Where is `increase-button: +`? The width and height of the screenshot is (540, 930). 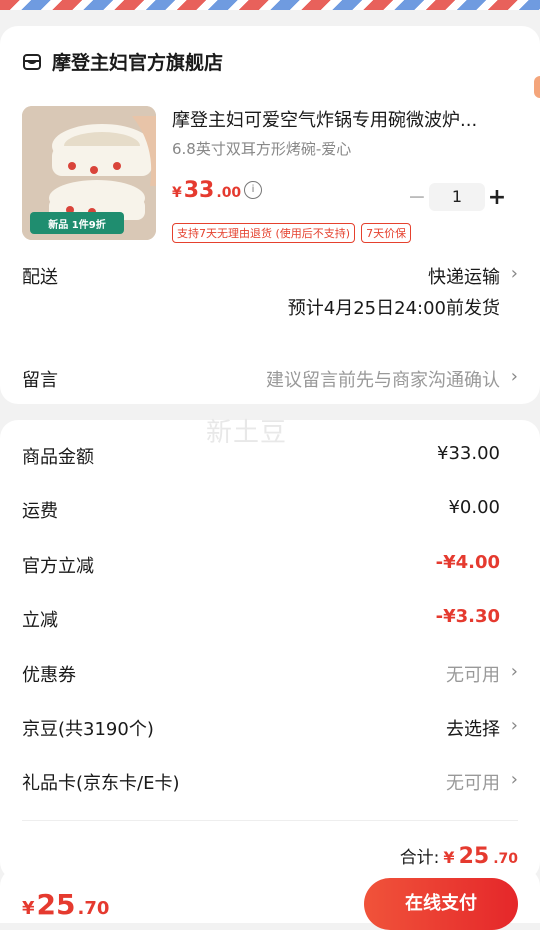
increase-button: + is located at coordinates (497, 197).